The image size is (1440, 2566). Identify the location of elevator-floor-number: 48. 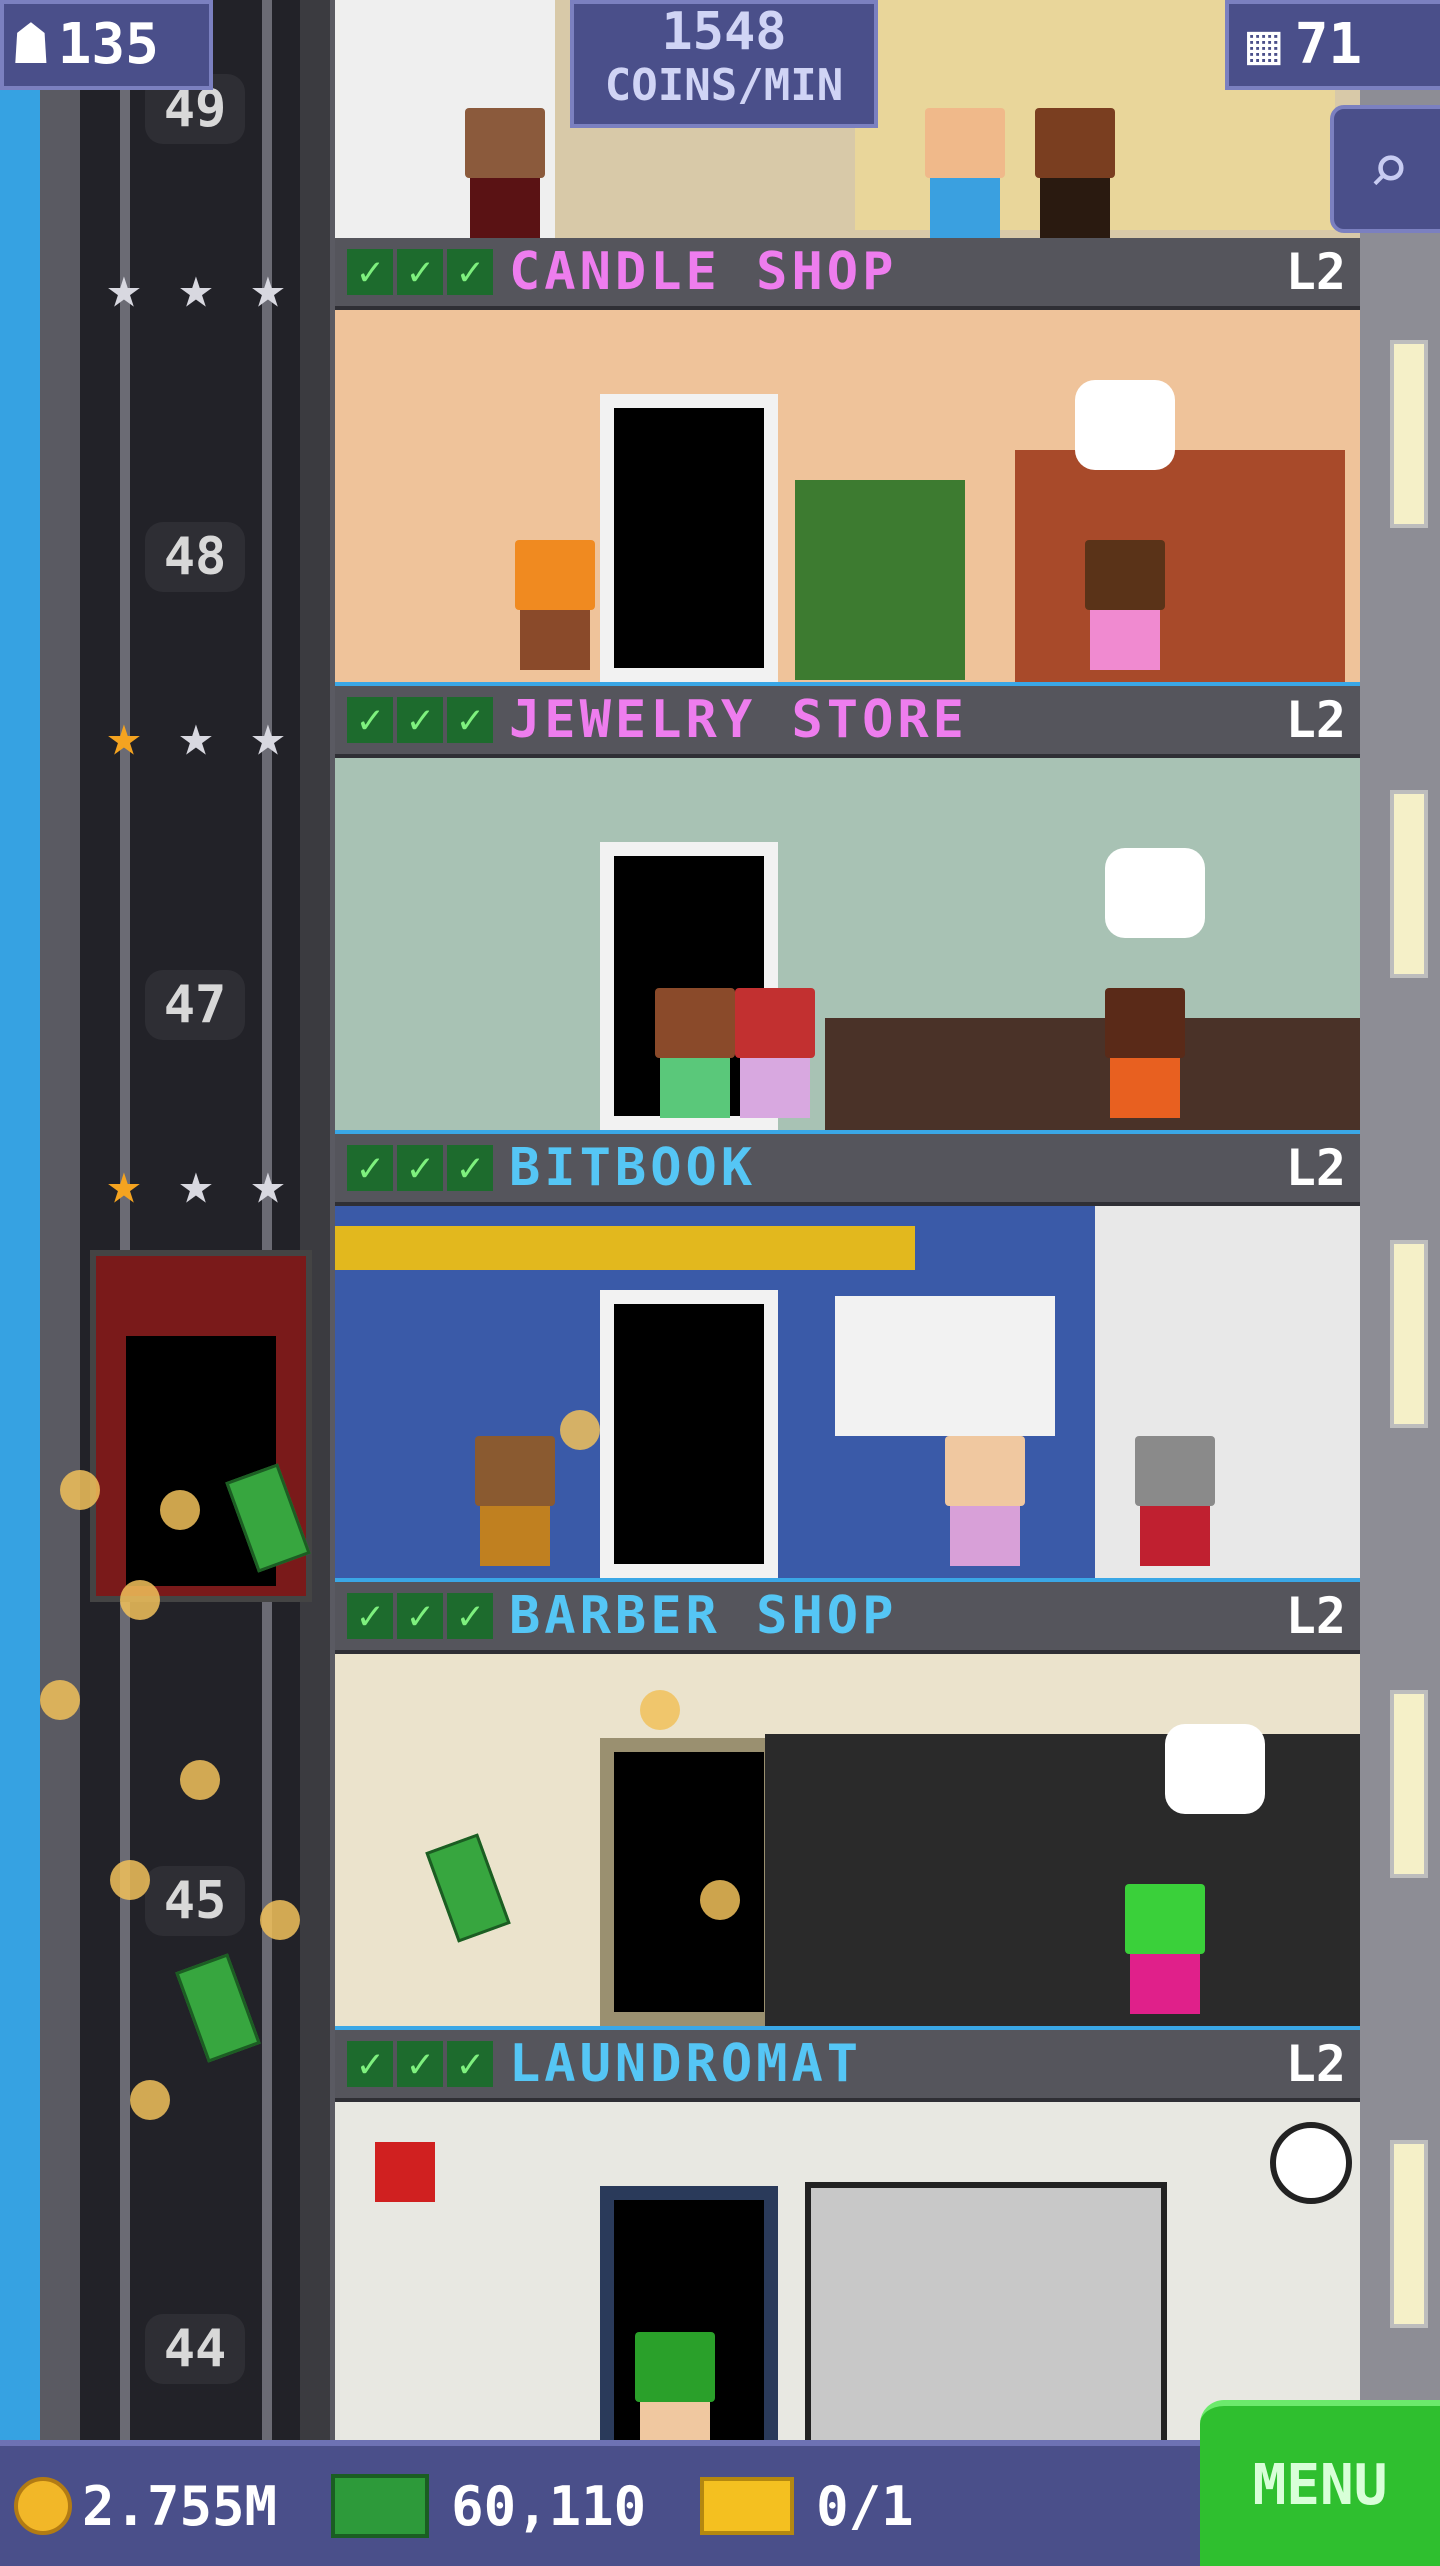
(195, 557).